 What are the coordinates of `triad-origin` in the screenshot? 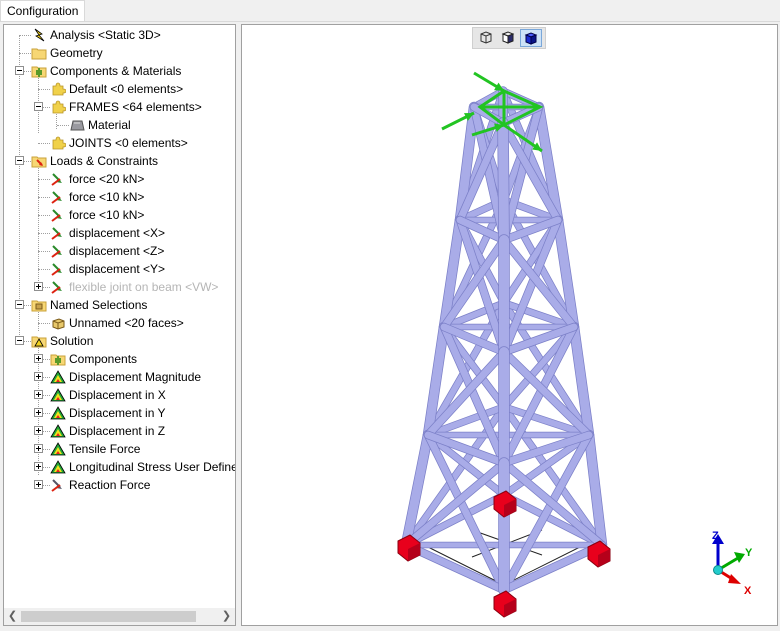 It's located at (718, 570).